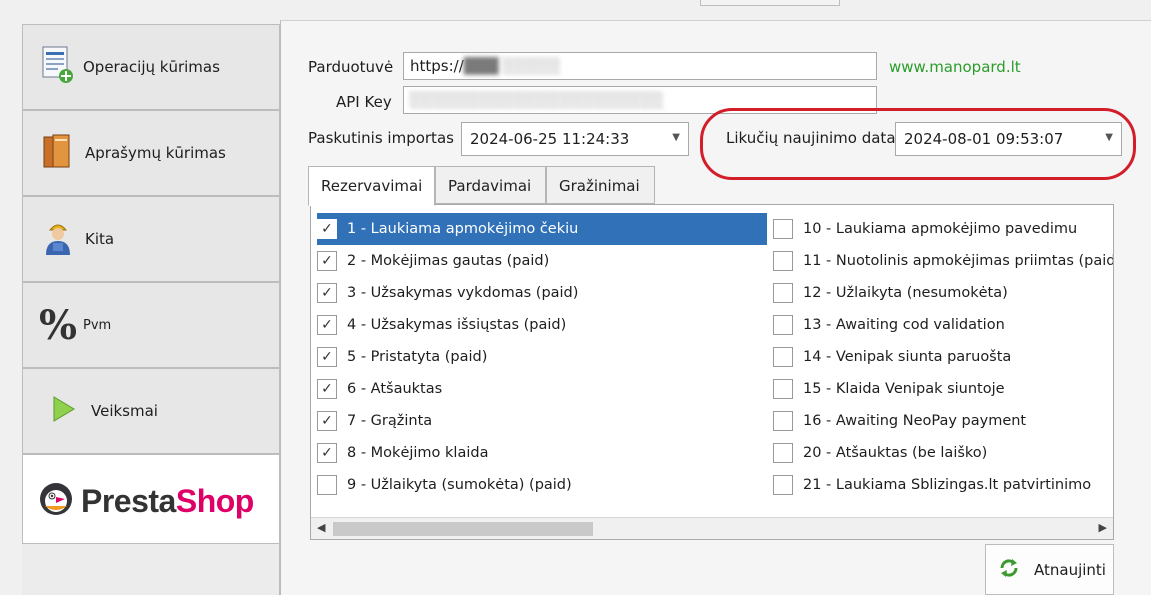 The width and height of the screenshot is (1151, 595). What do you see at coordinates (56, 501) in the screenshot?
I see `puffin-icon` at bounding box center [56, 501].